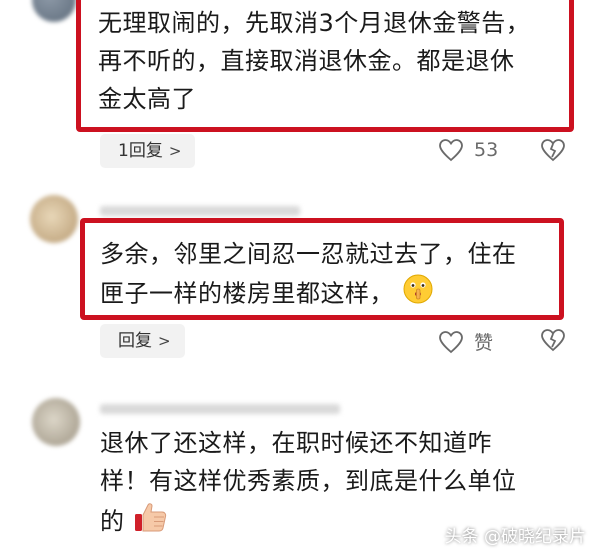  Describe the element at coordinates (308, 481) in the screenshot. I see `comment-line: 样！有这样优秀素质，到底是什么单位` at that location.